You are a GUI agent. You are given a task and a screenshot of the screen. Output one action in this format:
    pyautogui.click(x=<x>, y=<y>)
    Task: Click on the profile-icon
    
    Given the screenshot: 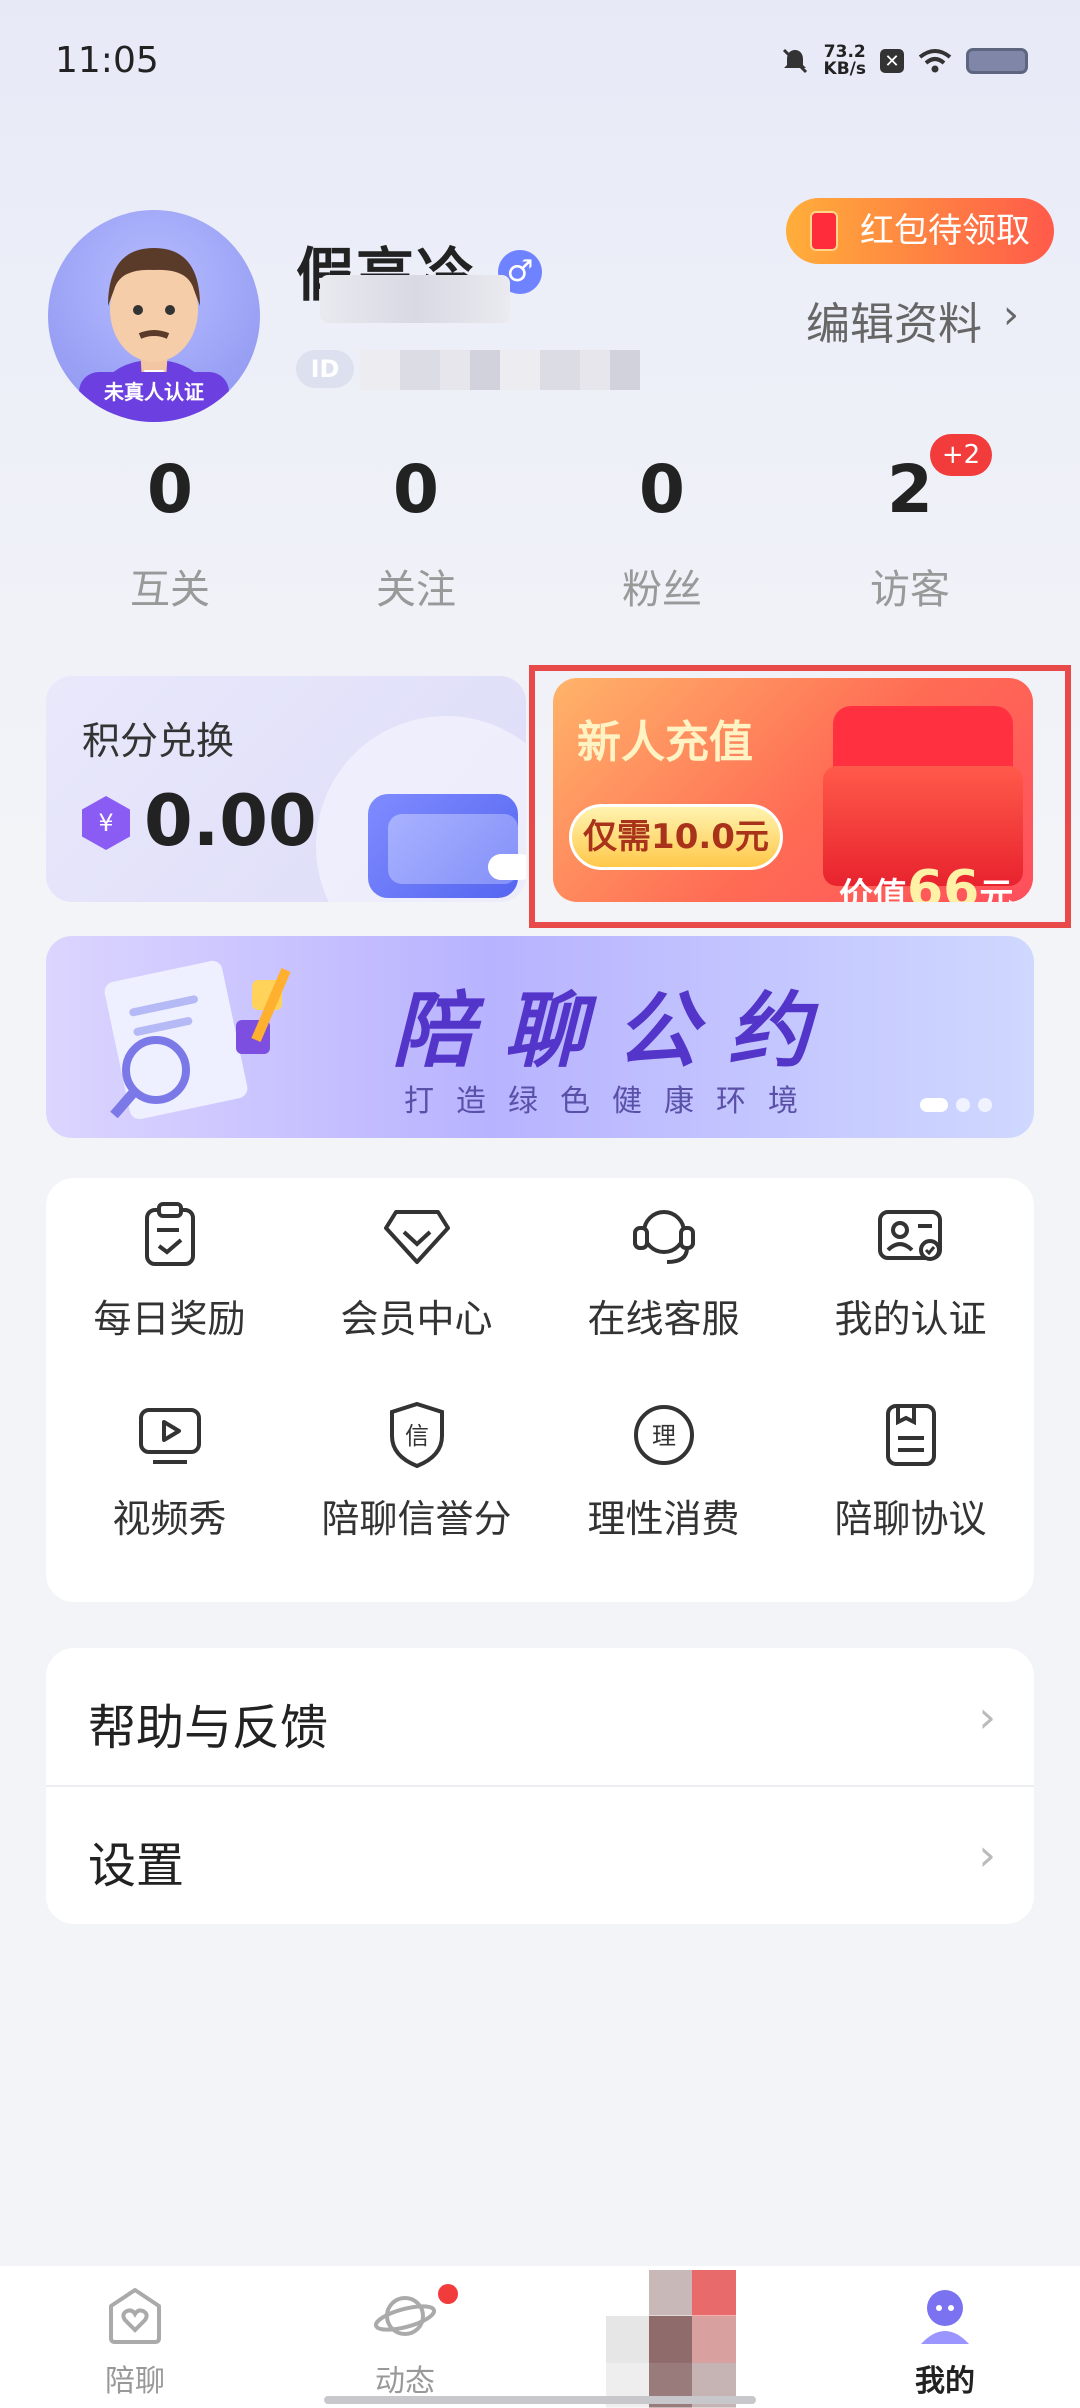 What is the action you would take?
    pyautogui.click(x=945, y=2317)
    